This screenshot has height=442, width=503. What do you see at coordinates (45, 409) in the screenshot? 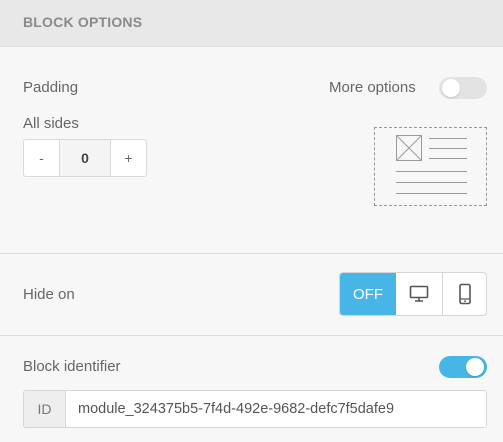
I see `id-prefix-label: ID` at bounding box center [45, 409].